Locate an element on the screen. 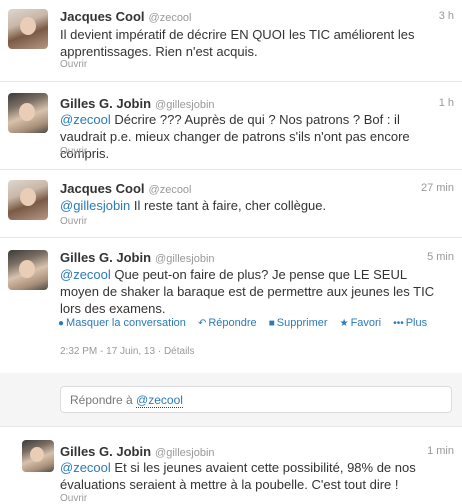 The height and width of the screenshot is (504, 462). speech-bubble-icon: ● is located at coordinates (61, 323).